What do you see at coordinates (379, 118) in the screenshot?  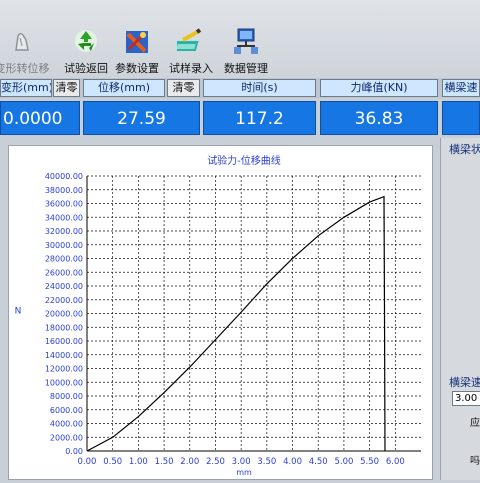 I see `peak-force-value: 36.83` at bounding box center [379, 118].